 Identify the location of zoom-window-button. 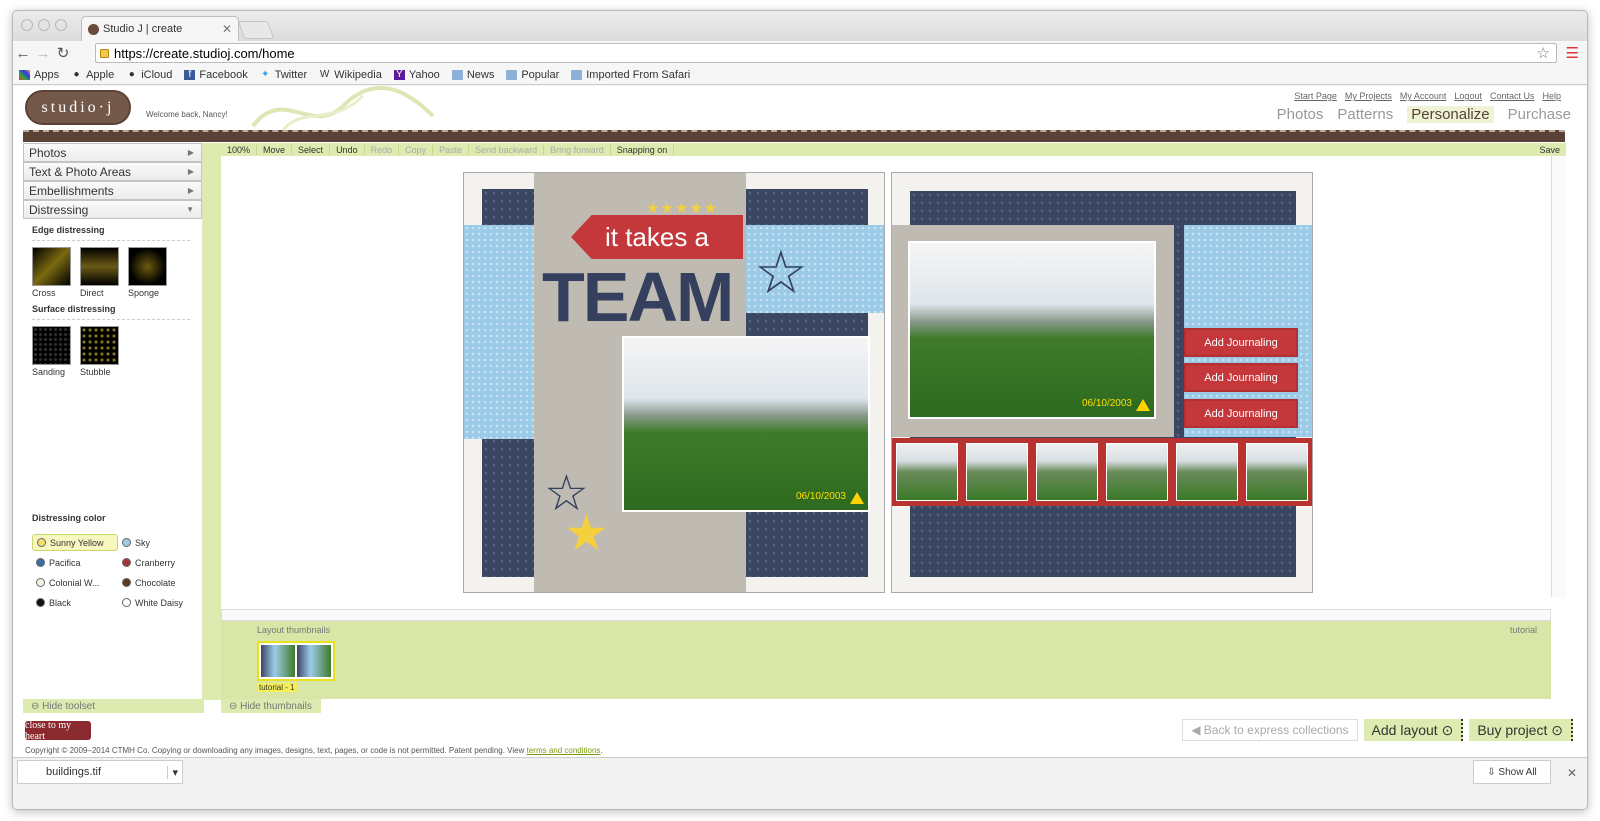
(61, 25).